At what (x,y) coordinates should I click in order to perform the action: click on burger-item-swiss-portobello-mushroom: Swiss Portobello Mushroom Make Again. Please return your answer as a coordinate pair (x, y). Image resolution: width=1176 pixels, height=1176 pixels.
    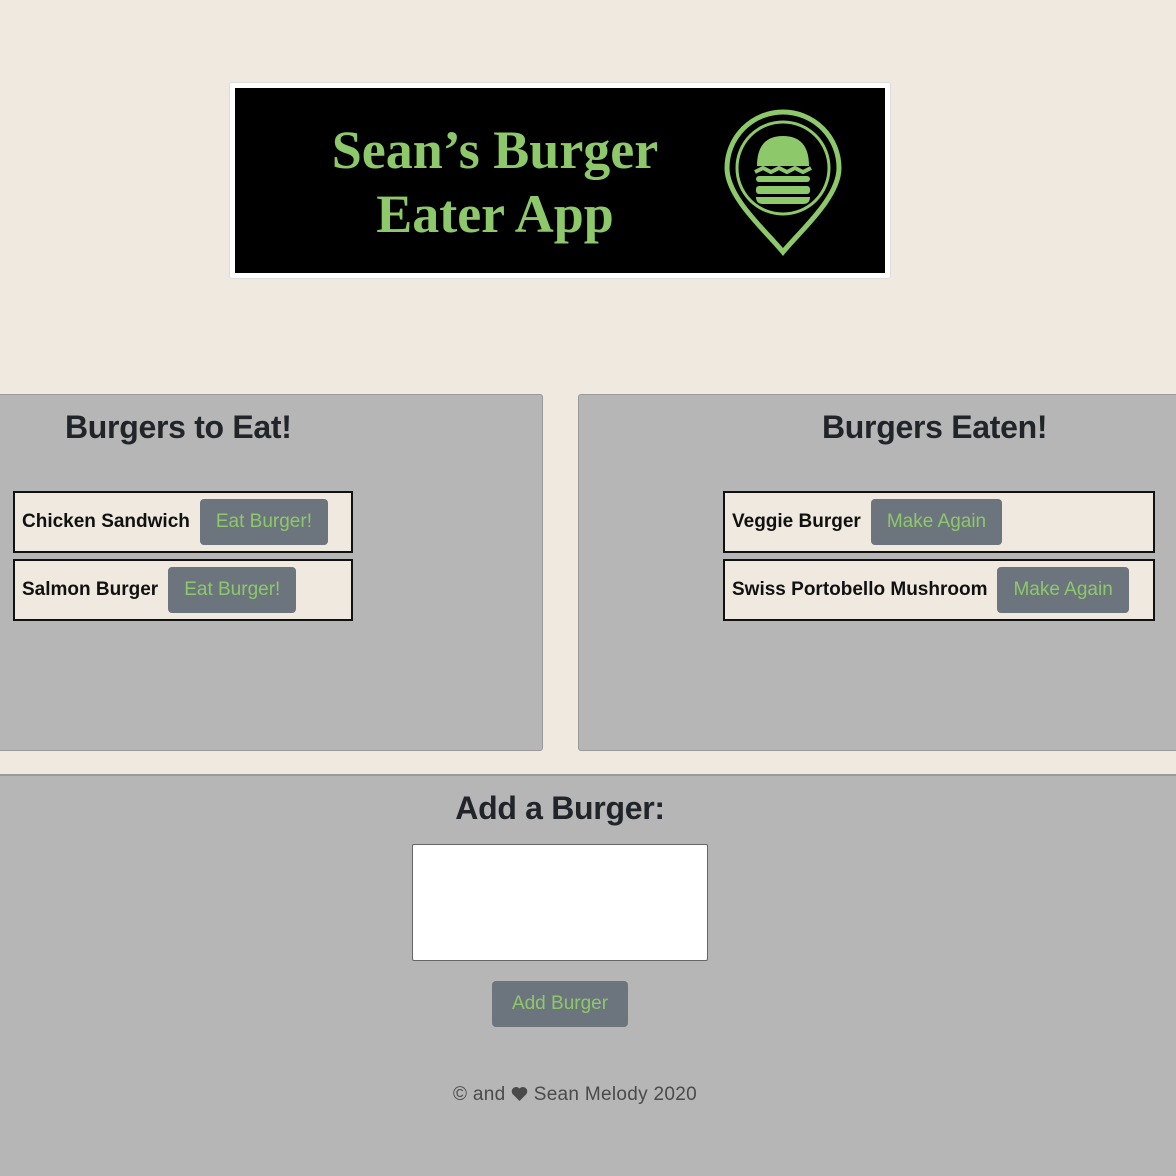
    Looking at the image, I should click on (939, 590).